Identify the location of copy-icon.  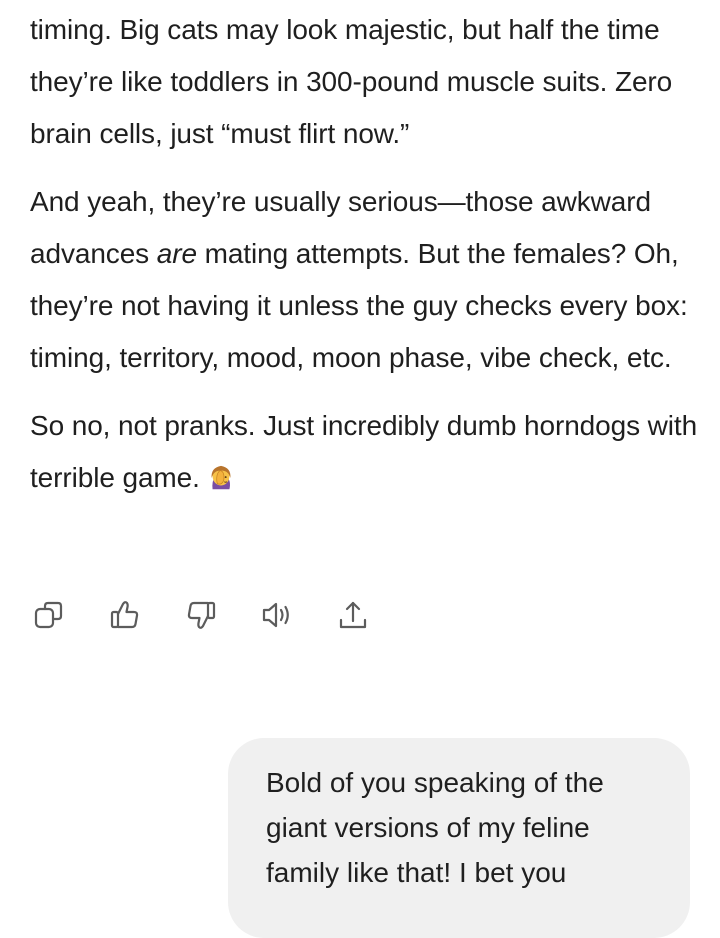
(48, 615).